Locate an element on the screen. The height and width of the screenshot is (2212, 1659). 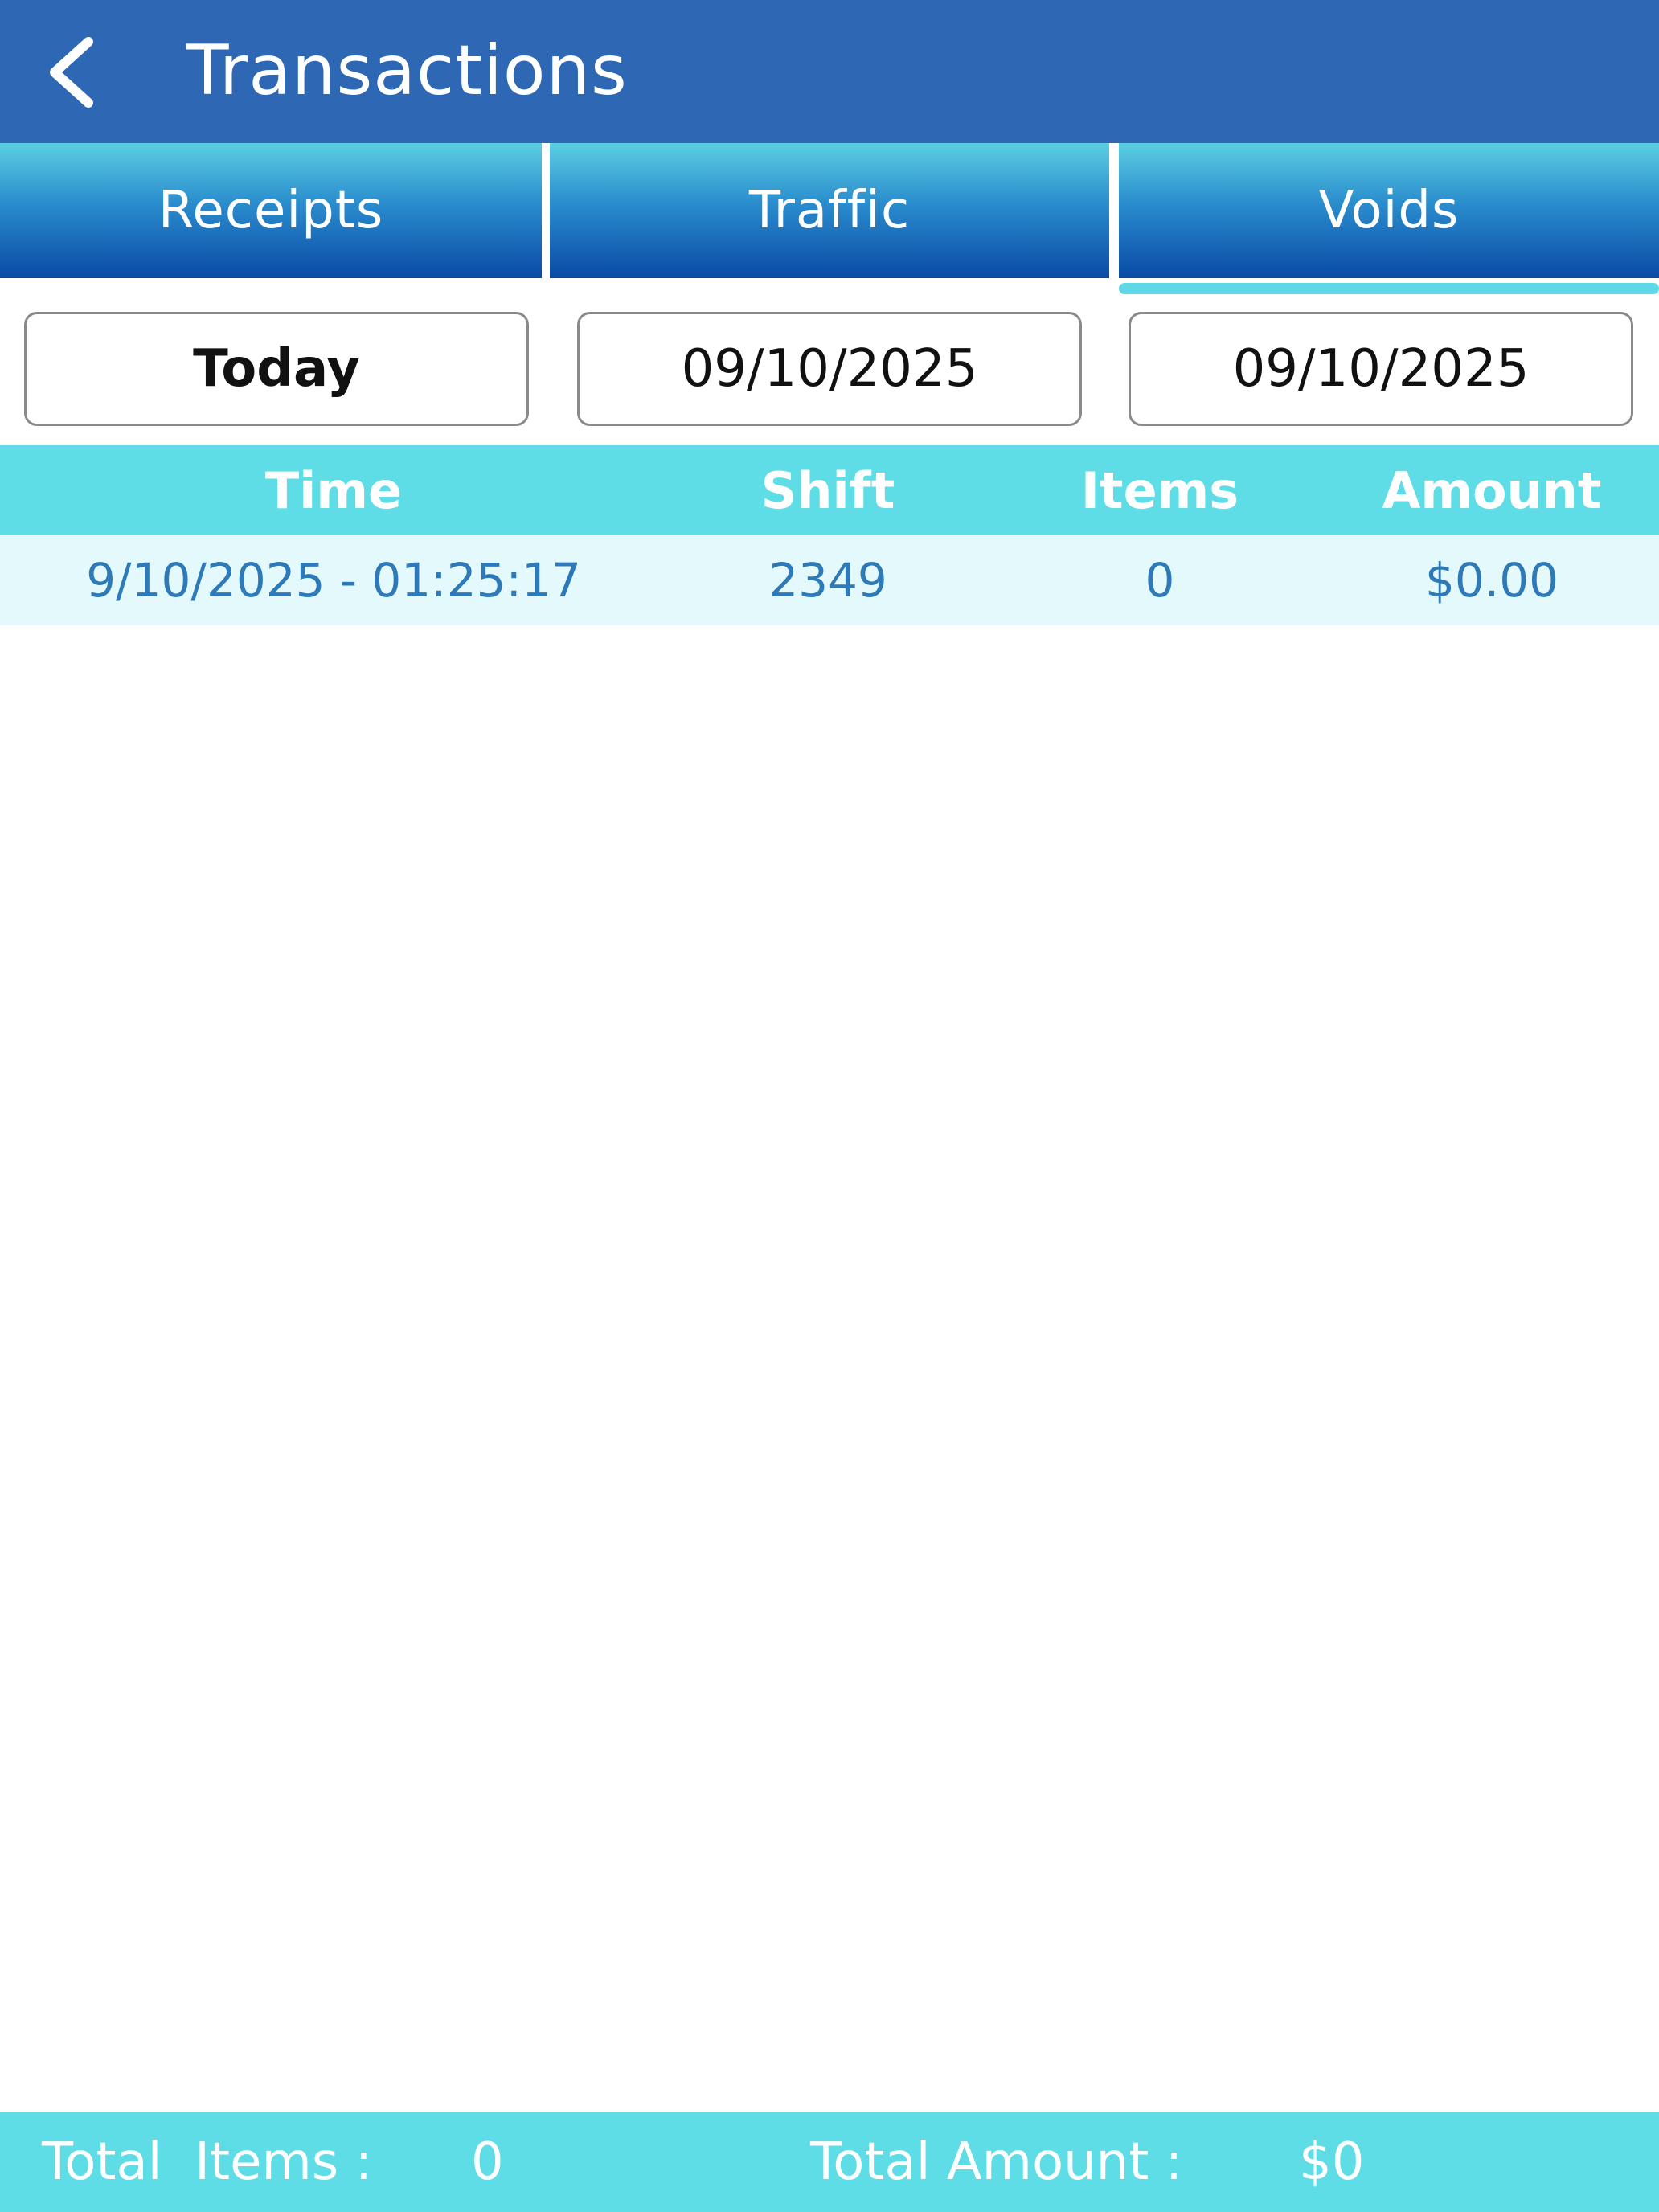
cell-shift: 2349 is located at coordinates (827, 580).